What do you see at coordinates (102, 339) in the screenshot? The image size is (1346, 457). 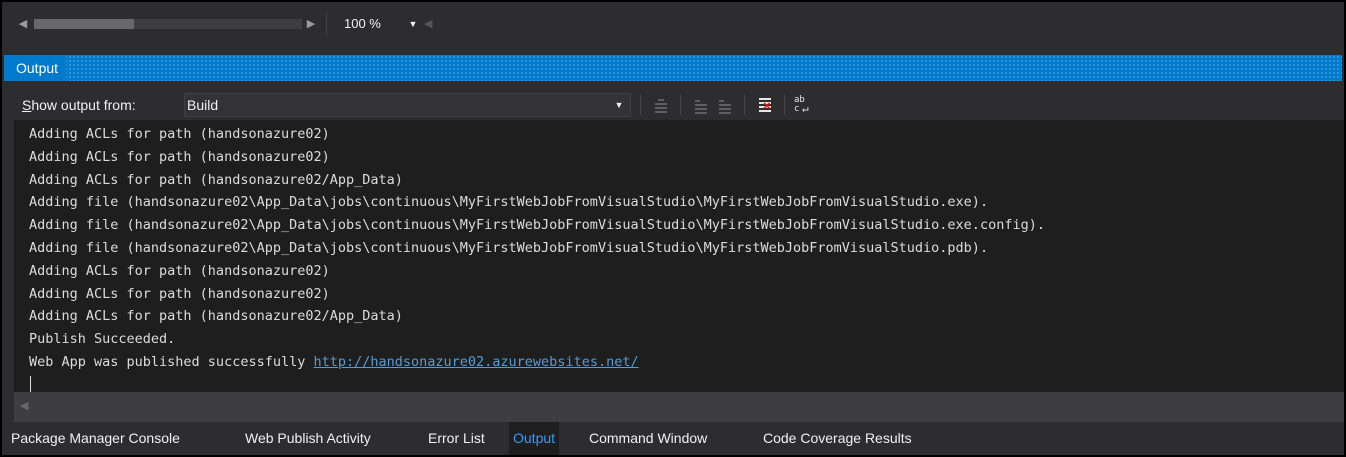 I see `output-line: Publish Succeeded.` at bounding box center [102, 339].